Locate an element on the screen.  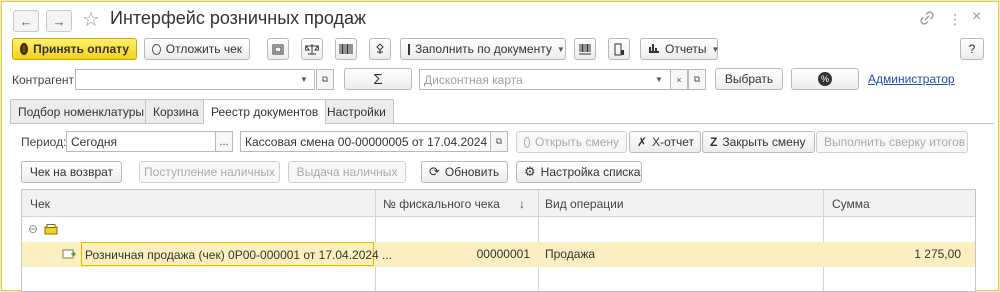
table-group-row: ⊖ is located at coordinates (498, 230).